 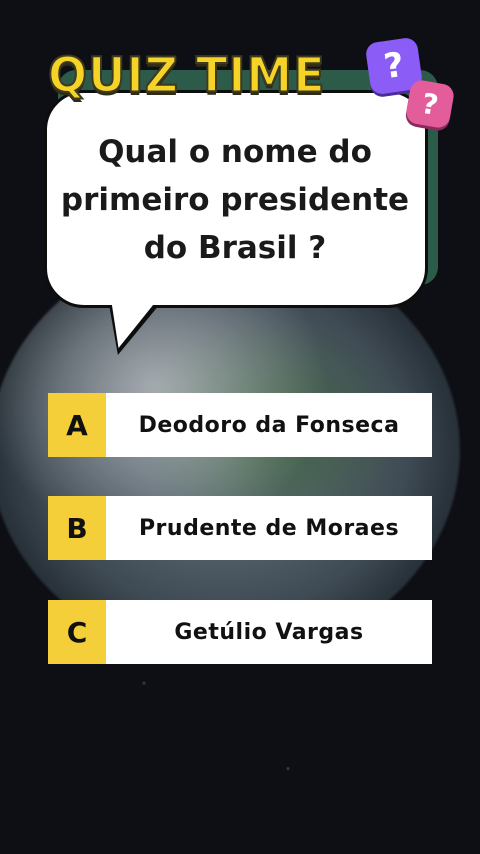 I want to click on question-mark-icon: ?, so click(x=430, y=104).